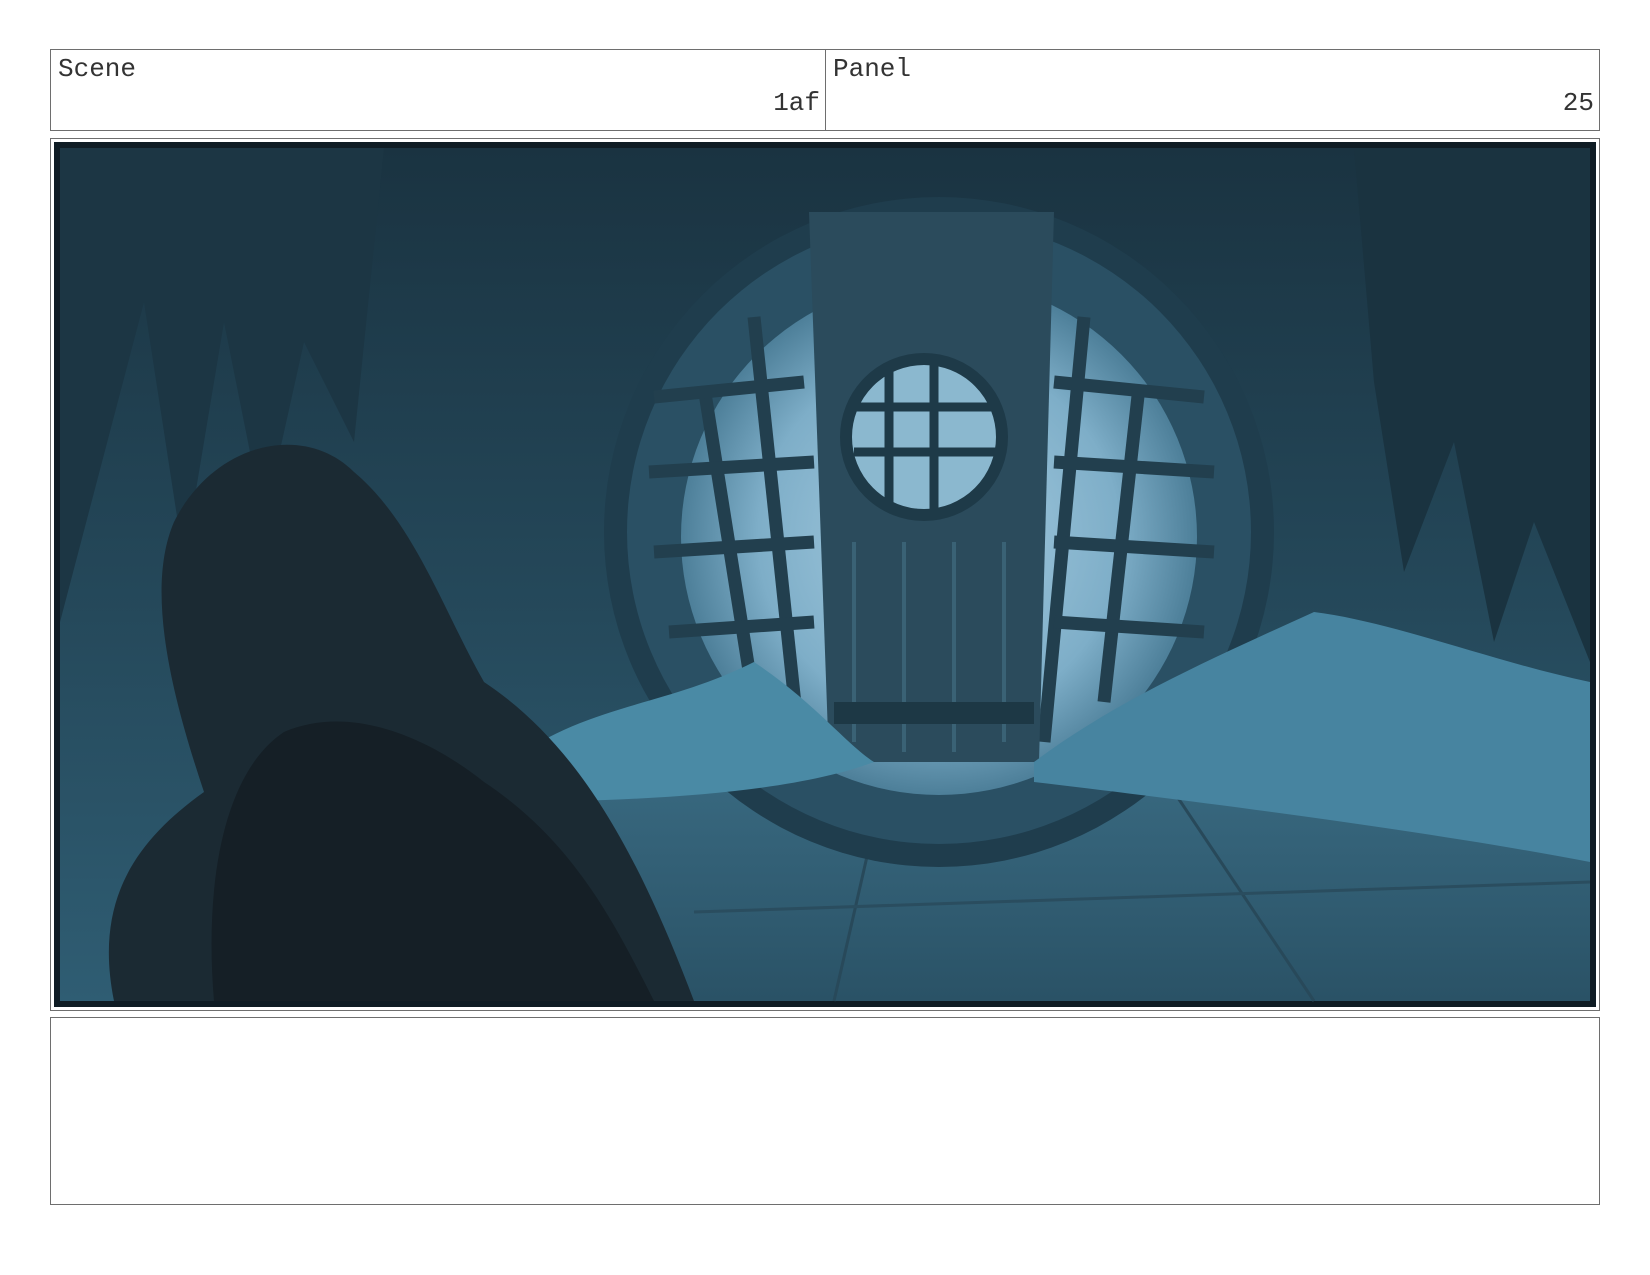 Image resolution: width=1650 pixels, height=1275 pixels. I want to click on panel-cell: Panel 25, so click(1212, 90).